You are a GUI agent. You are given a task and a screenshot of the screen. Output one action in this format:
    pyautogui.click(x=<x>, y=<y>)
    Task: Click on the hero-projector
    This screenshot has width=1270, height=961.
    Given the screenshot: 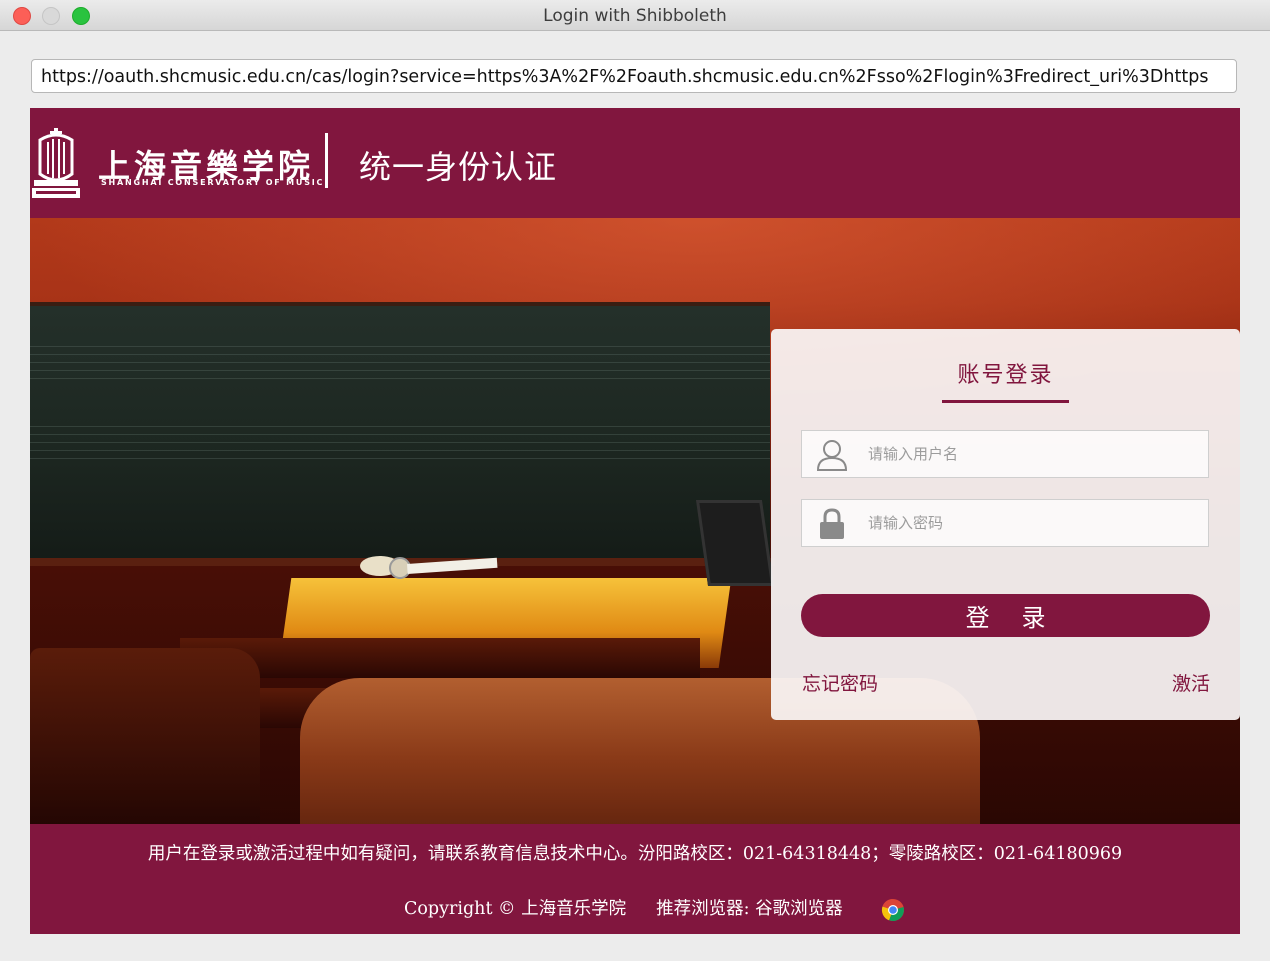 What is the action you would take?
    pyautogui.click(x=429, y=567)
    